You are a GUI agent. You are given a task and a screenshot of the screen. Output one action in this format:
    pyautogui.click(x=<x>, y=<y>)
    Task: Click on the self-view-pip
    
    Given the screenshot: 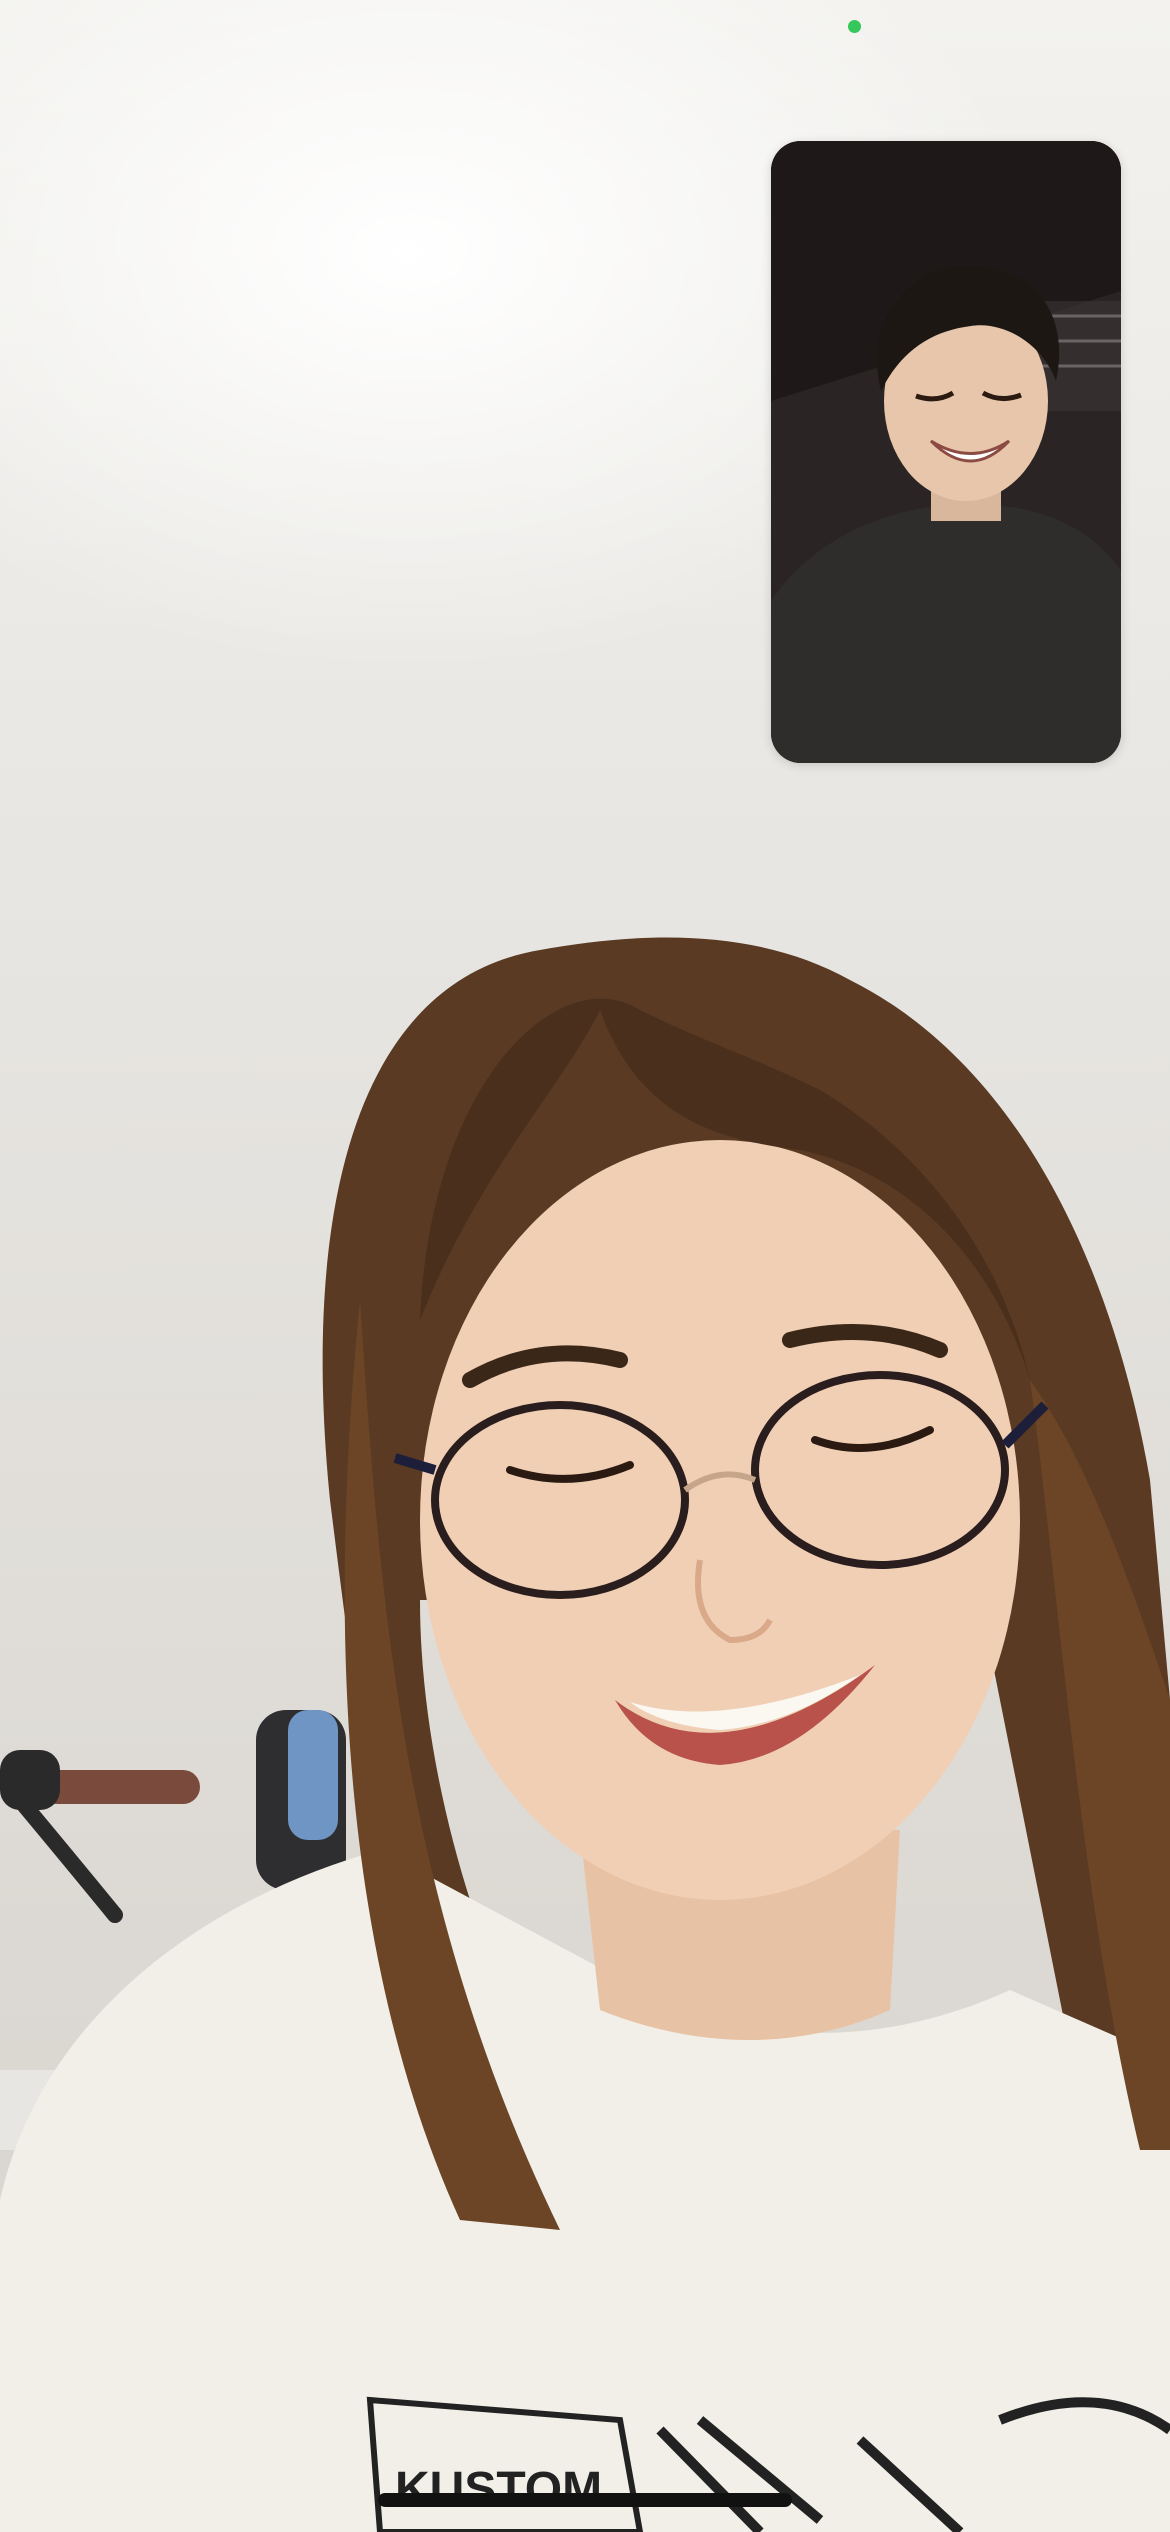 What is the action you would take?
    pyautogui.click(x=946, y=452)
    